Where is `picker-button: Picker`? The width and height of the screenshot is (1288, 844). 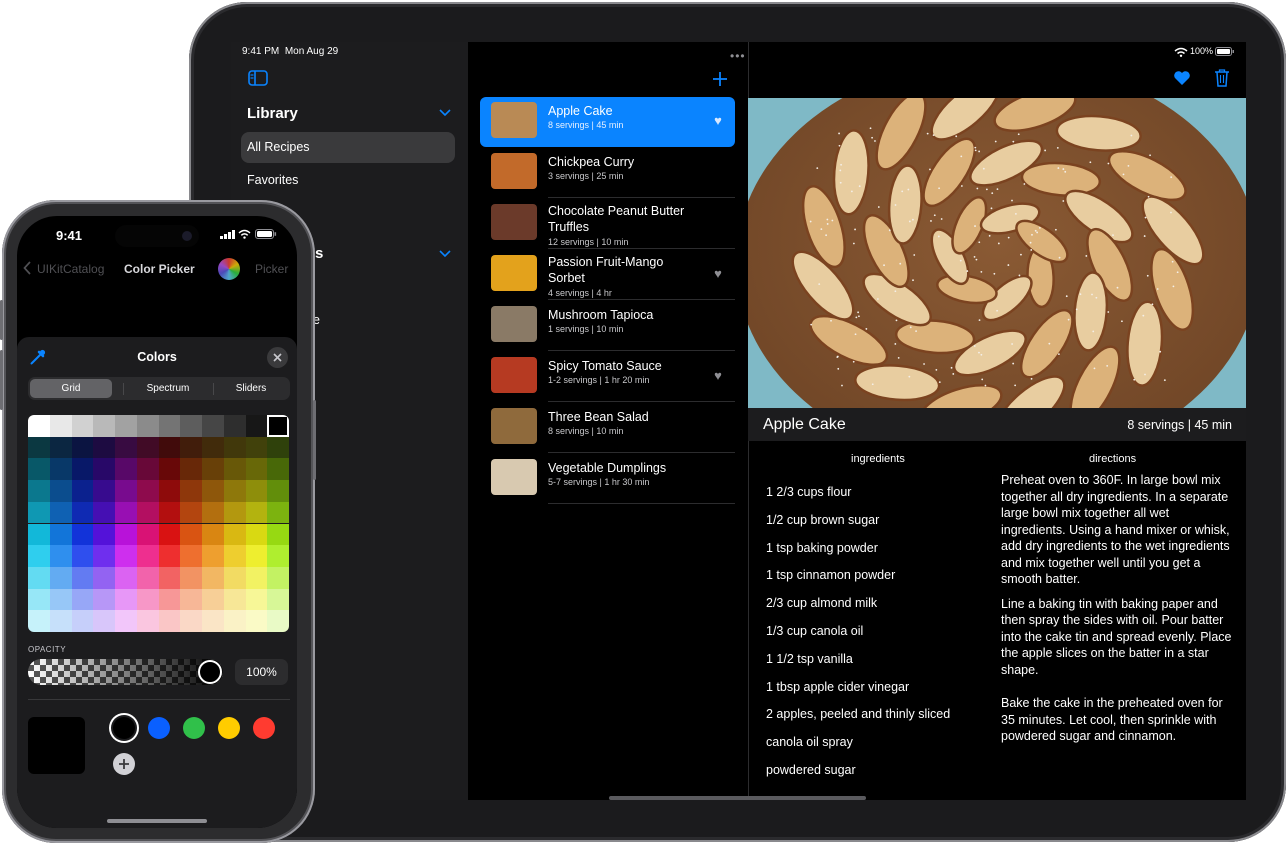
picker-button: Picker is located at coordinates (271, 269).